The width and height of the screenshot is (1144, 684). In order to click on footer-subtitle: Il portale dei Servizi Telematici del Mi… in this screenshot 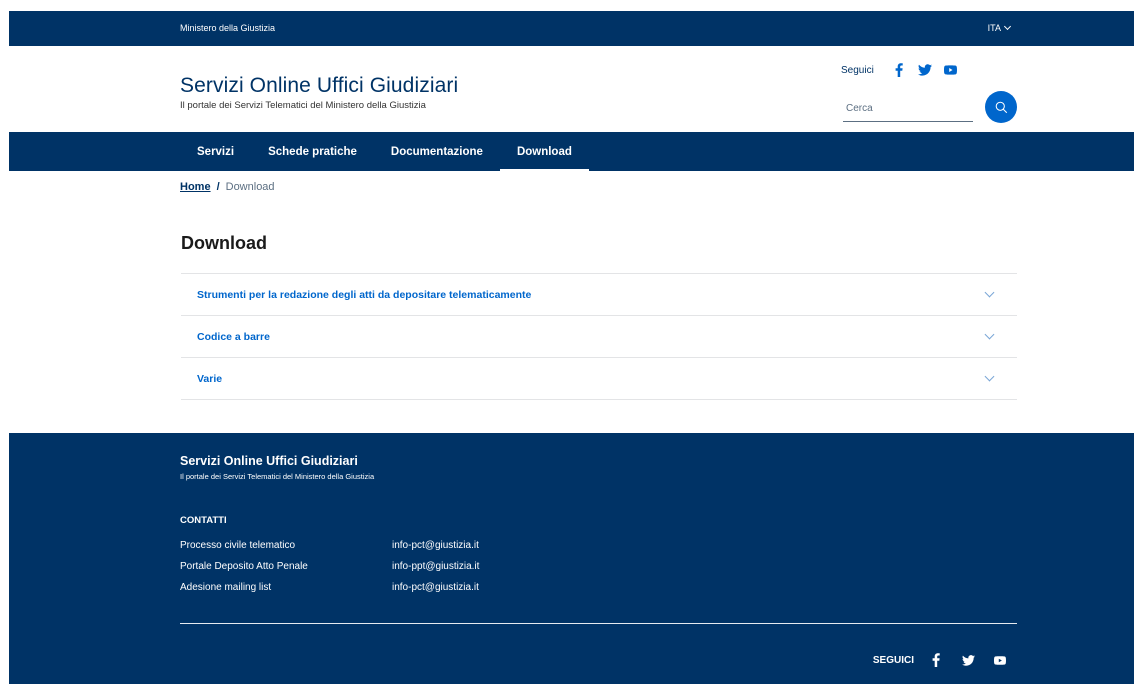, I will do `click(277, 476)`.